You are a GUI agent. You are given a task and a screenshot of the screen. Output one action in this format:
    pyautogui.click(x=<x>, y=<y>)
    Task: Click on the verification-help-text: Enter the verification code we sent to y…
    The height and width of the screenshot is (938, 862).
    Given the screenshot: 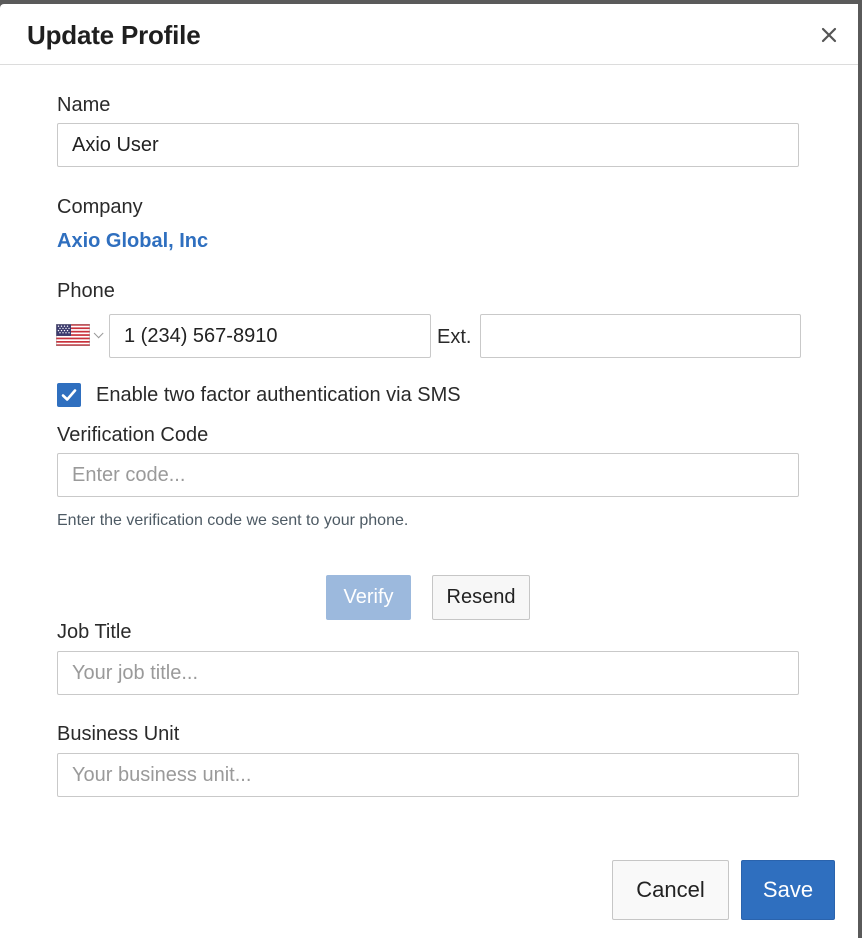 What is the action you would take?
    pyautogui.click(x=233, y=520)
    